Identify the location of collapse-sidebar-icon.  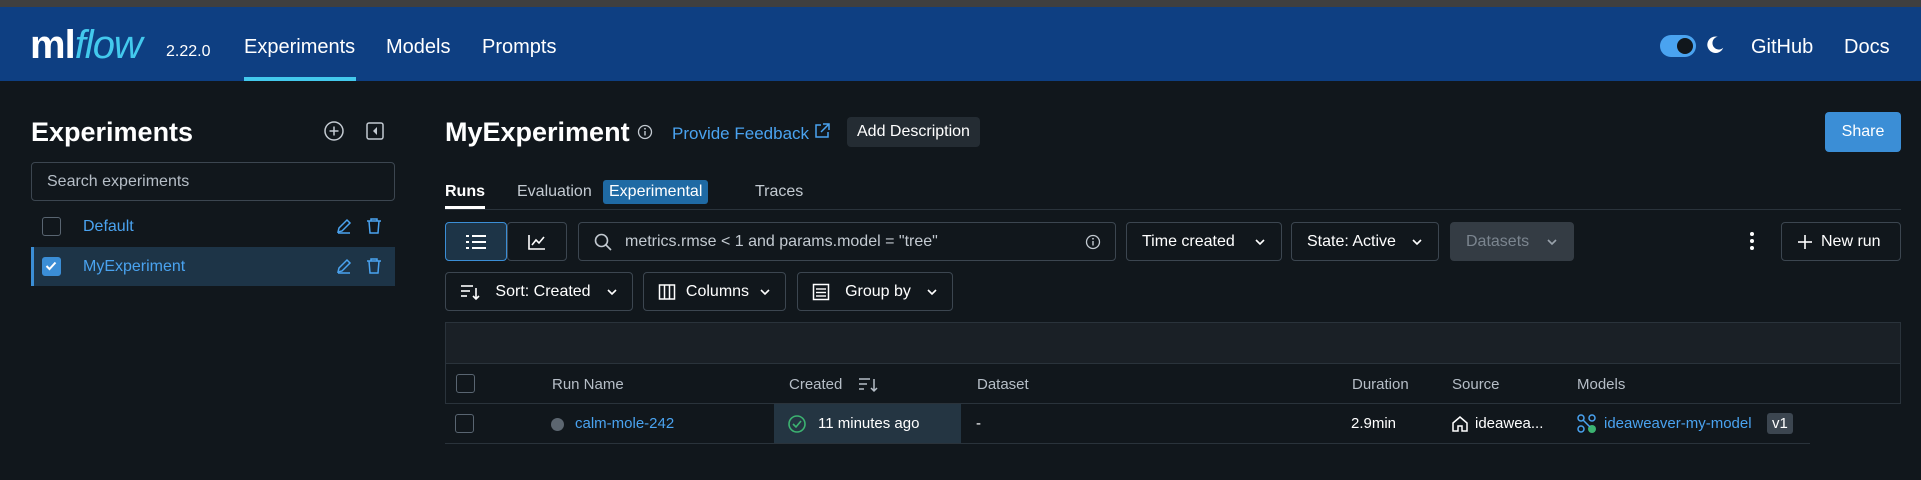
(375, 131).